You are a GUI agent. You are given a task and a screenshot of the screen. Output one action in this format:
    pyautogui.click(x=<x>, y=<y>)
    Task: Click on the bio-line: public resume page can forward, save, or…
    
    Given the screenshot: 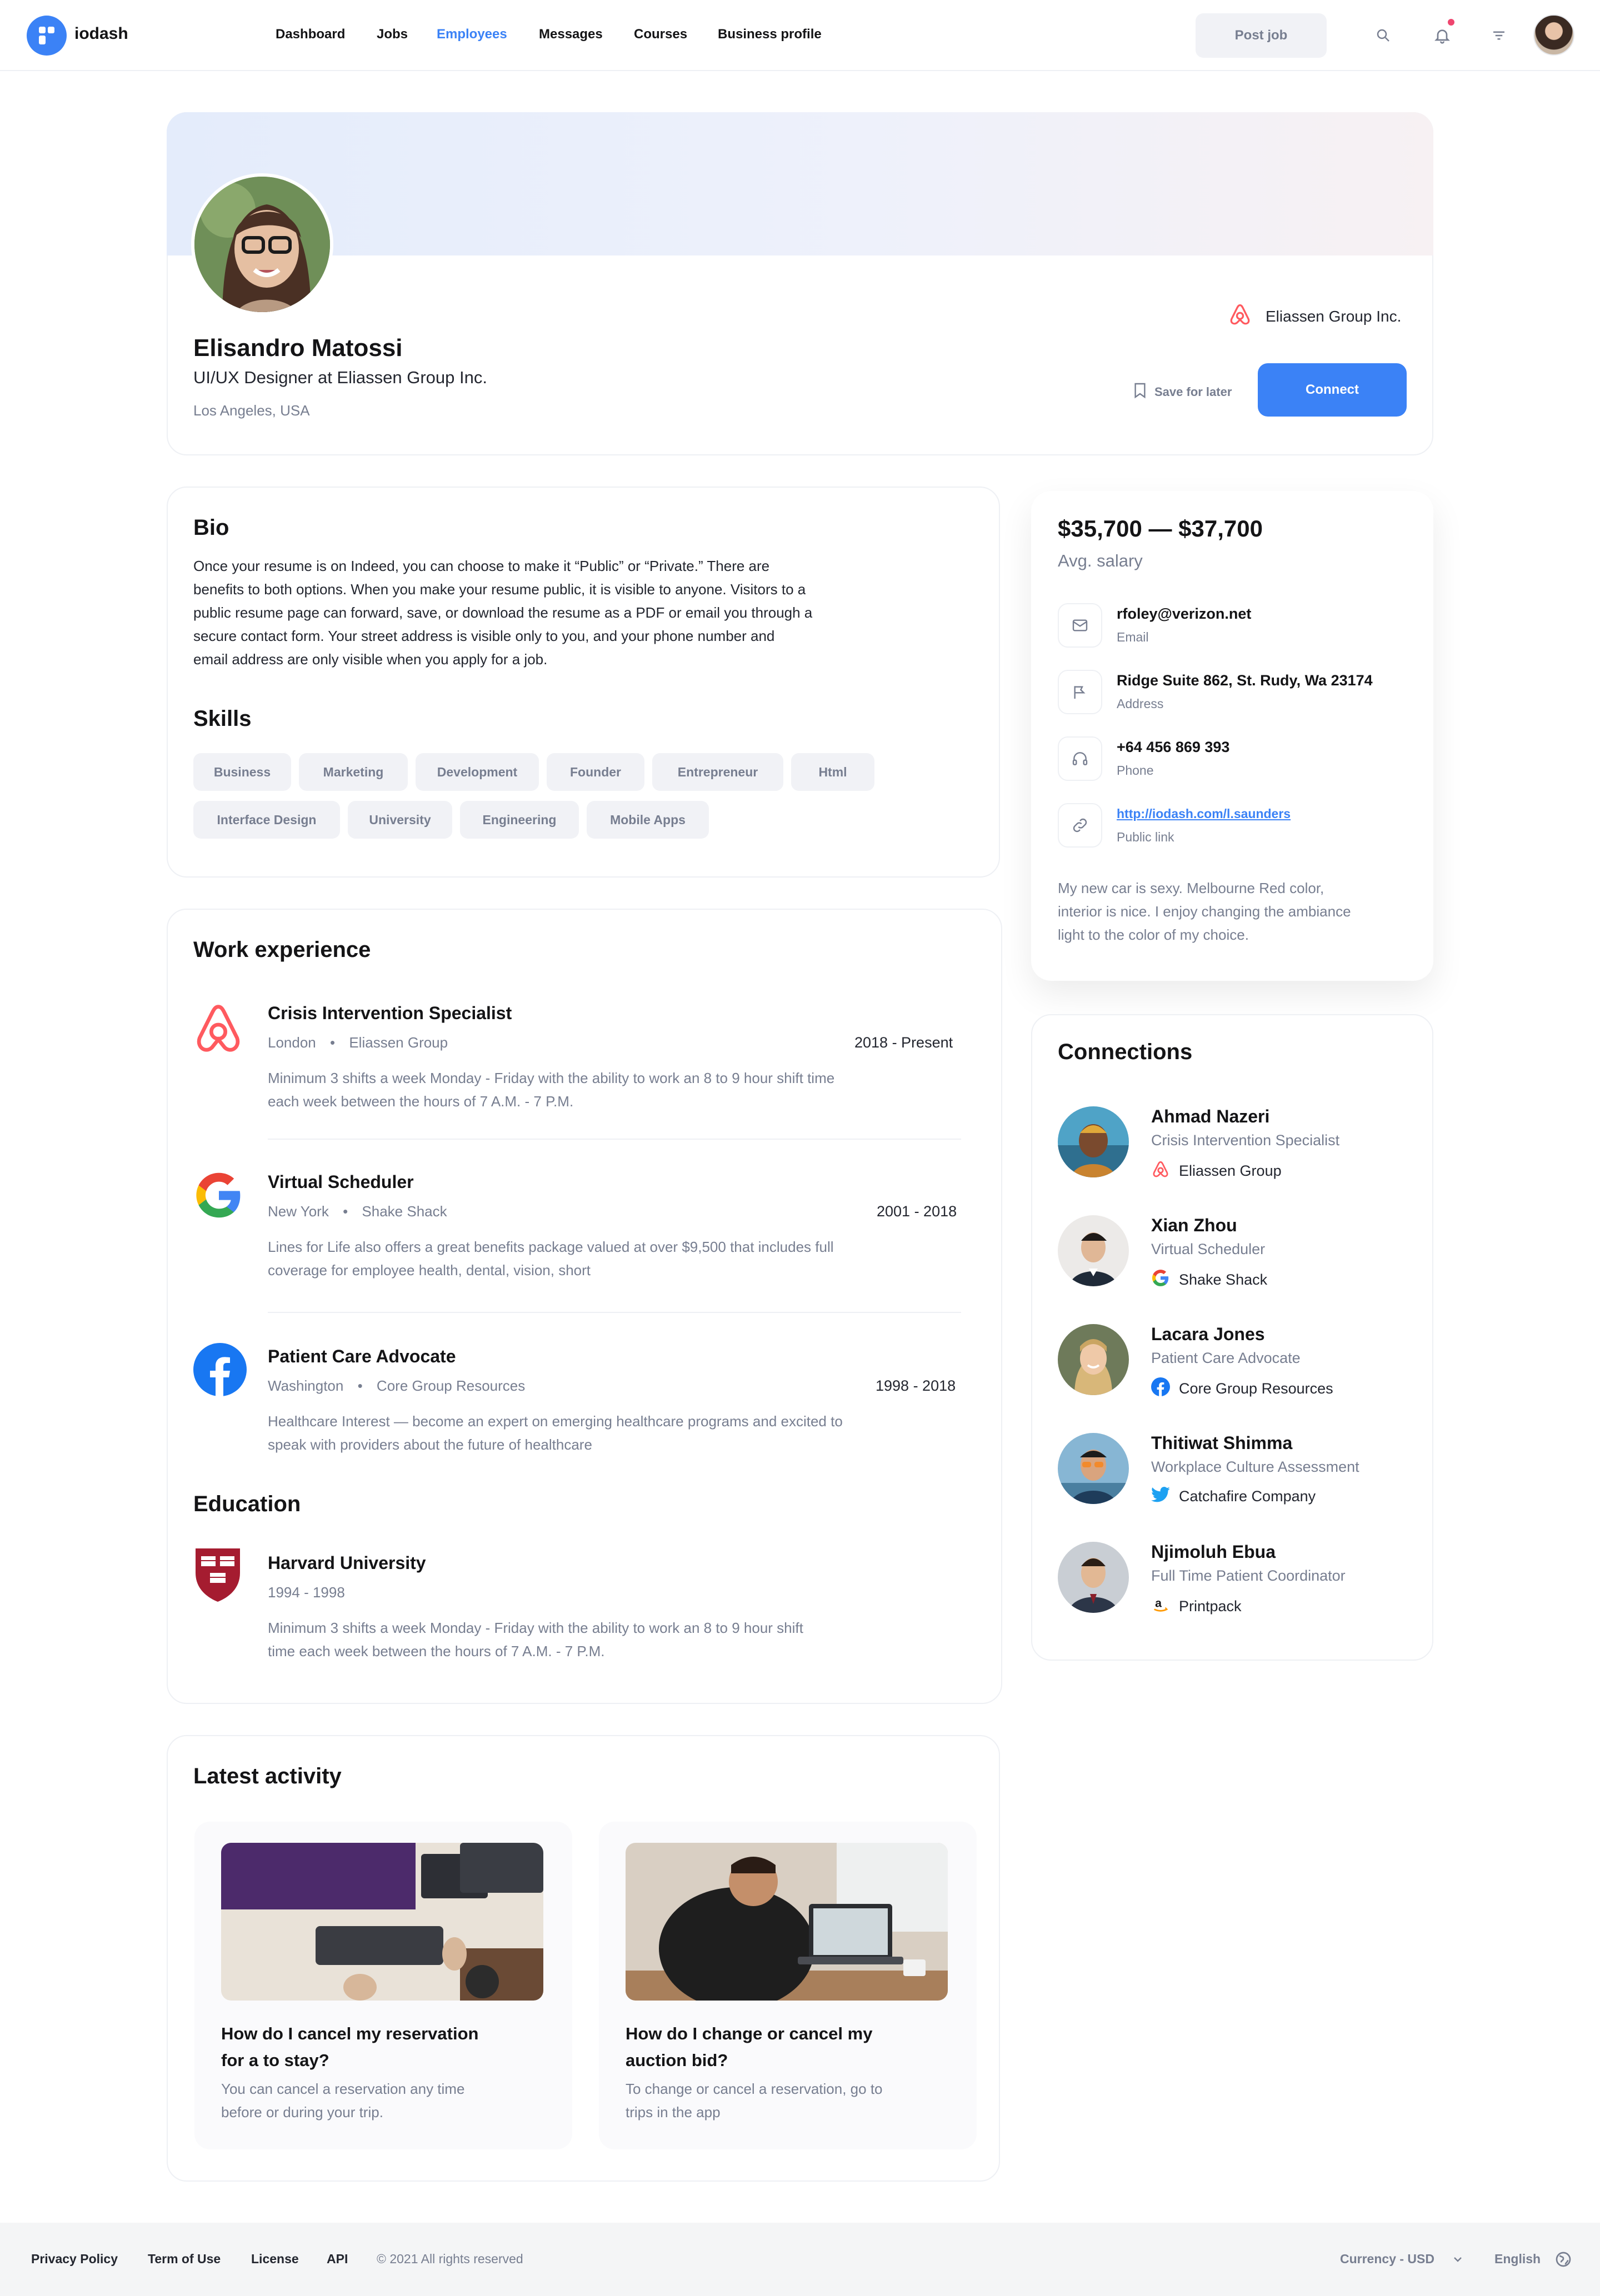 What is the action you would take?
    pyautogui.click(x=503, y=612)
    